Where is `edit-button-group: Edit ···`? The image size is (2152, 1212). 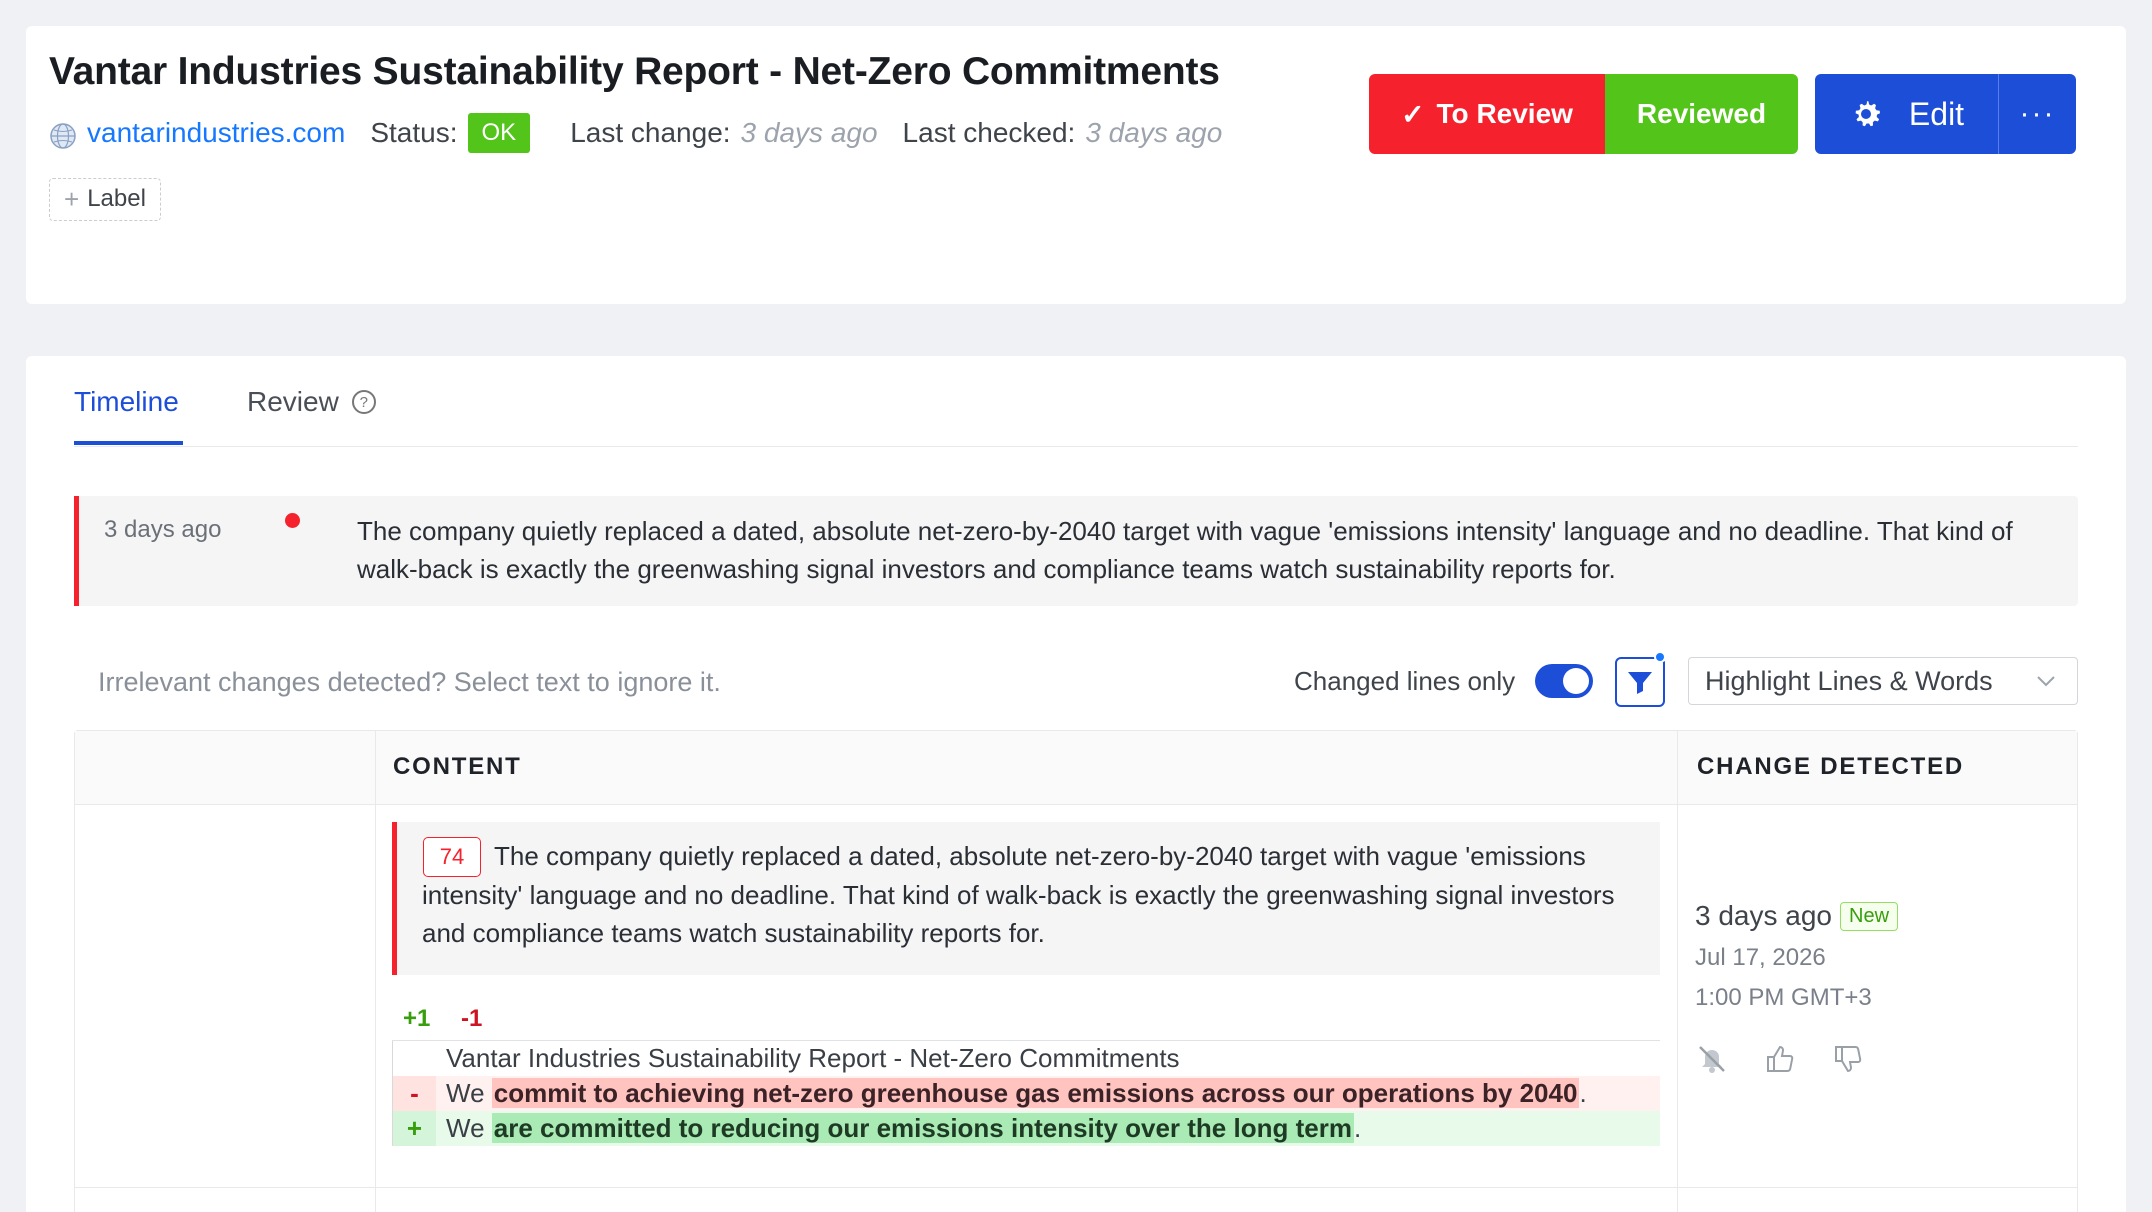
edit-button-group: Edit ··· is located at coordinates (1945, 114).